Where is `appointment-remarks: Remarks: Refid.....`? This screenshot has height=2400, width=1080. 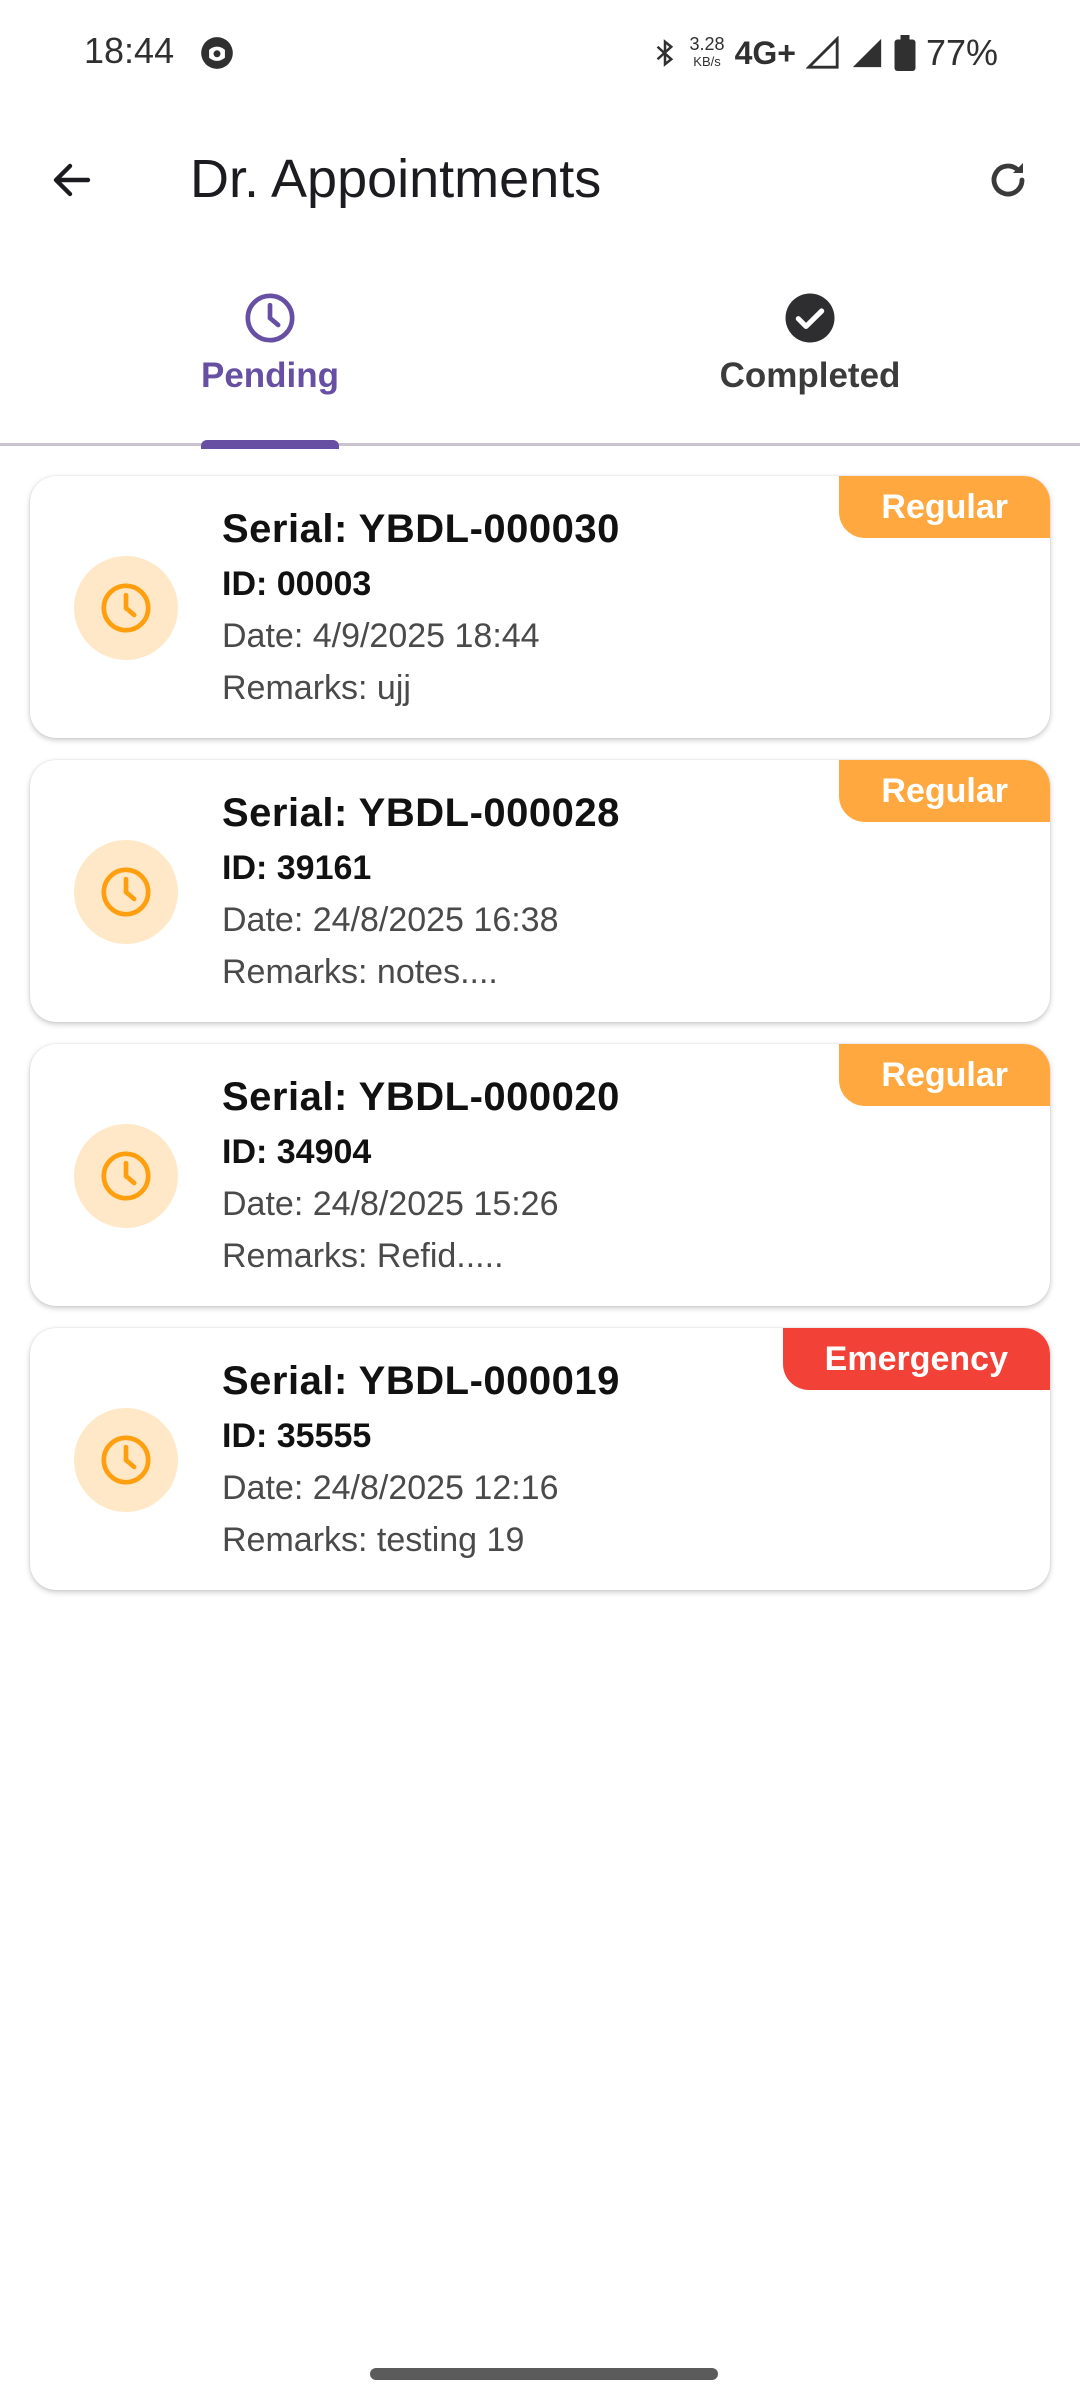 appointment-remarks: Remarks: Refid..... is located at coordinates (363, 1256).